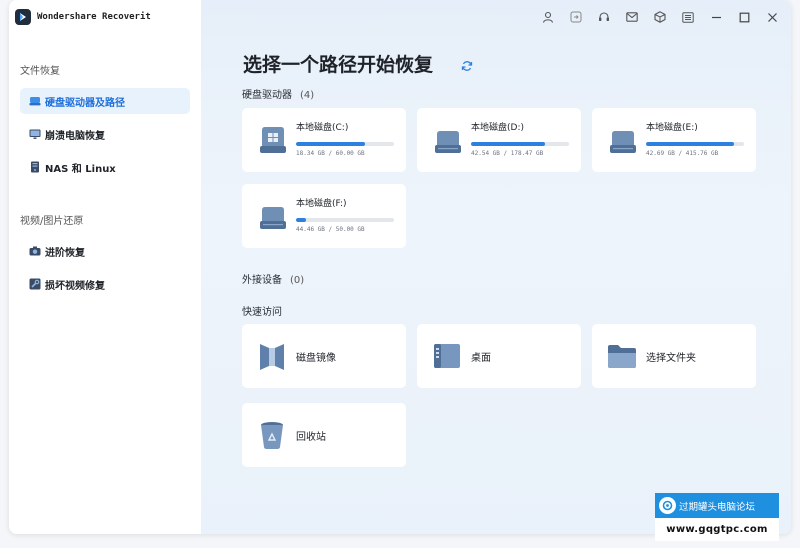 This screenshot has height=548, width=800. Describe the element at coordinates (322, 128) in the screenshot. I see `drive-name: 本地磁盘(C:)` at that location.